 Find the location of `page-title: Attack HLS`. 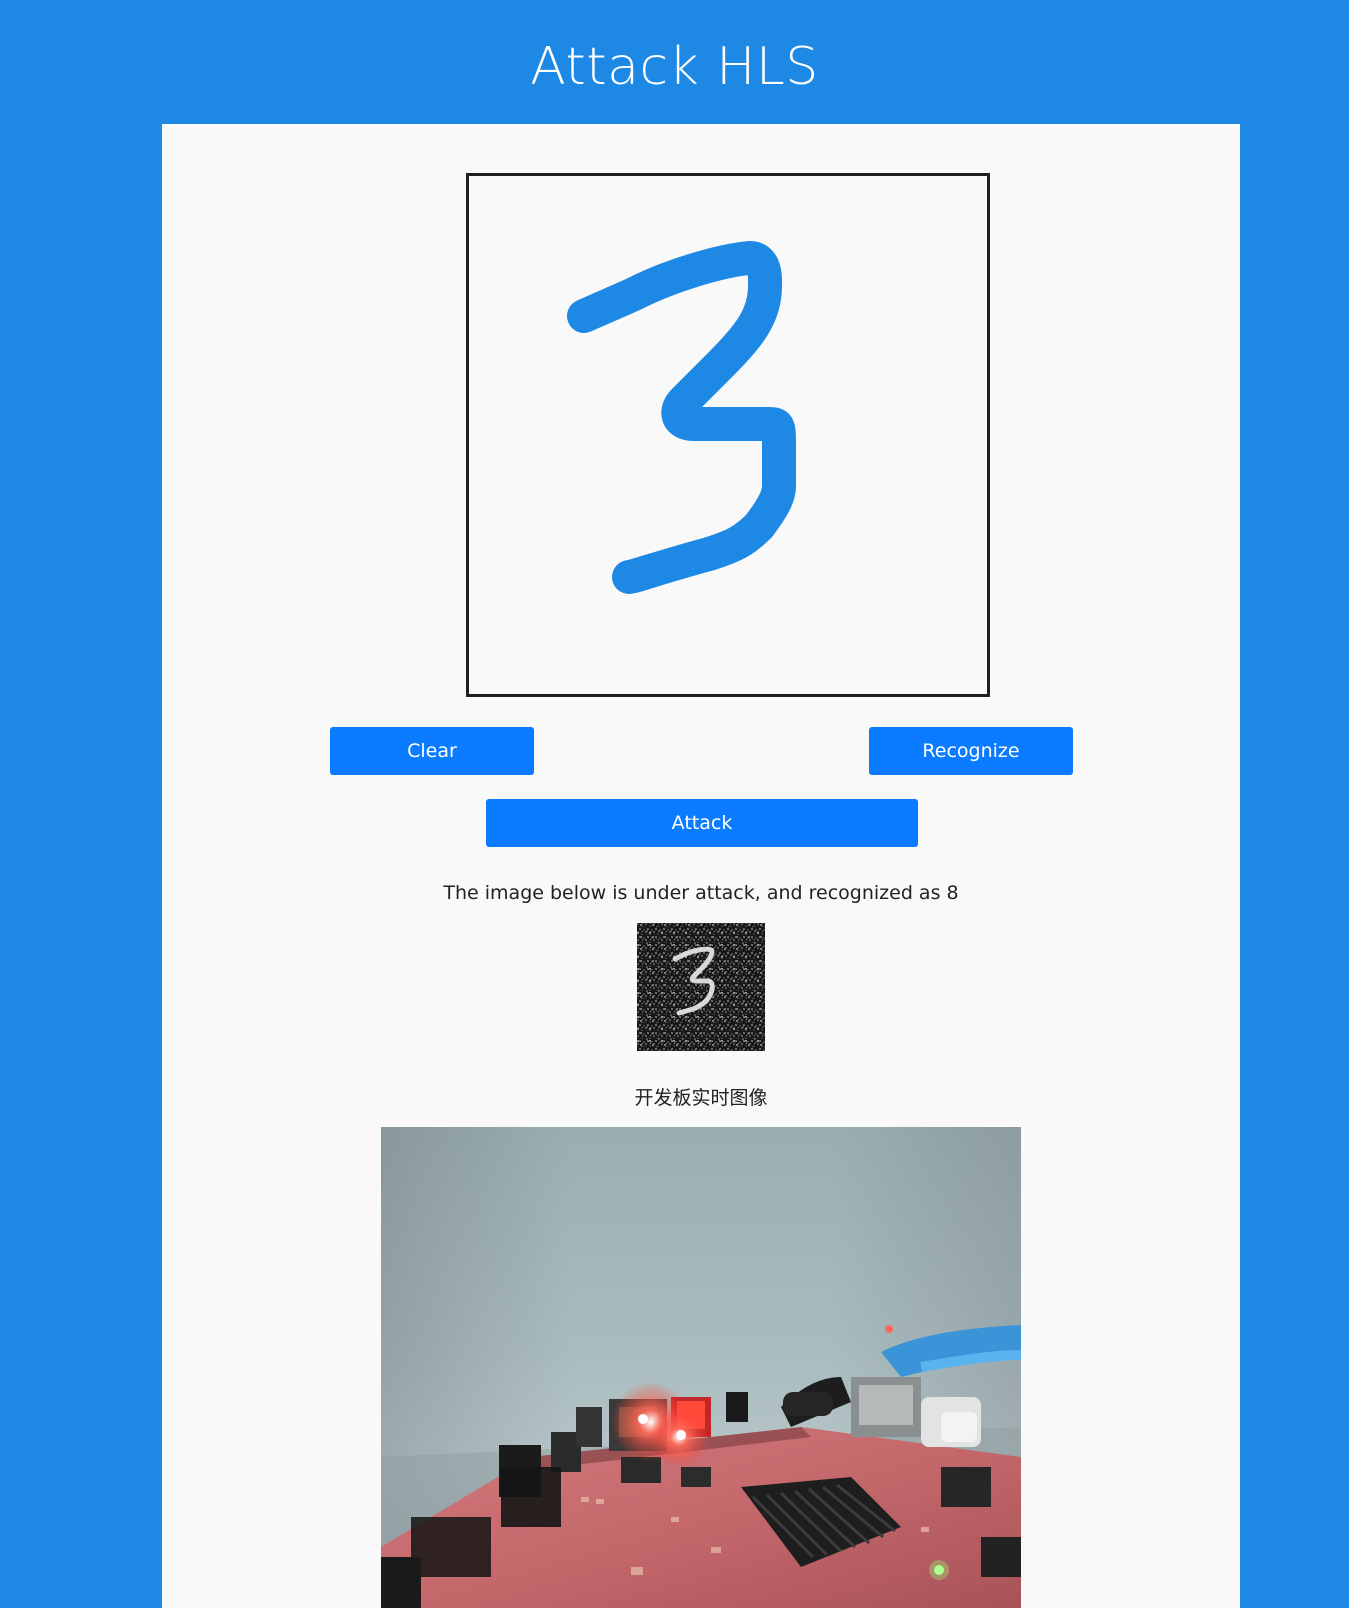

page-title: Attack HLS is located at coordinates (674, 67).